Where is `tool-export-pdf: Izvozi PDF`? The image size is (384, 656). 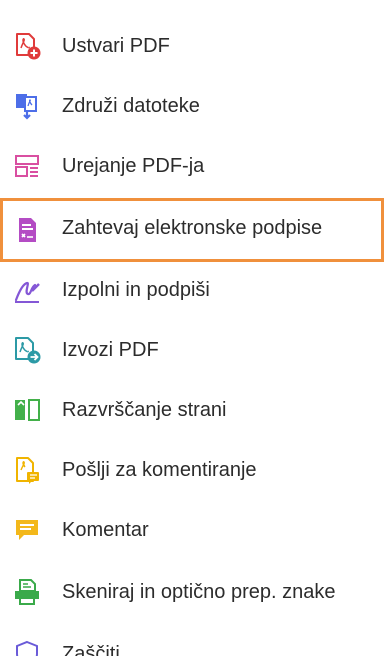 tool-export-pdf: Izvozi PDF is located at coordinates (192, 350).